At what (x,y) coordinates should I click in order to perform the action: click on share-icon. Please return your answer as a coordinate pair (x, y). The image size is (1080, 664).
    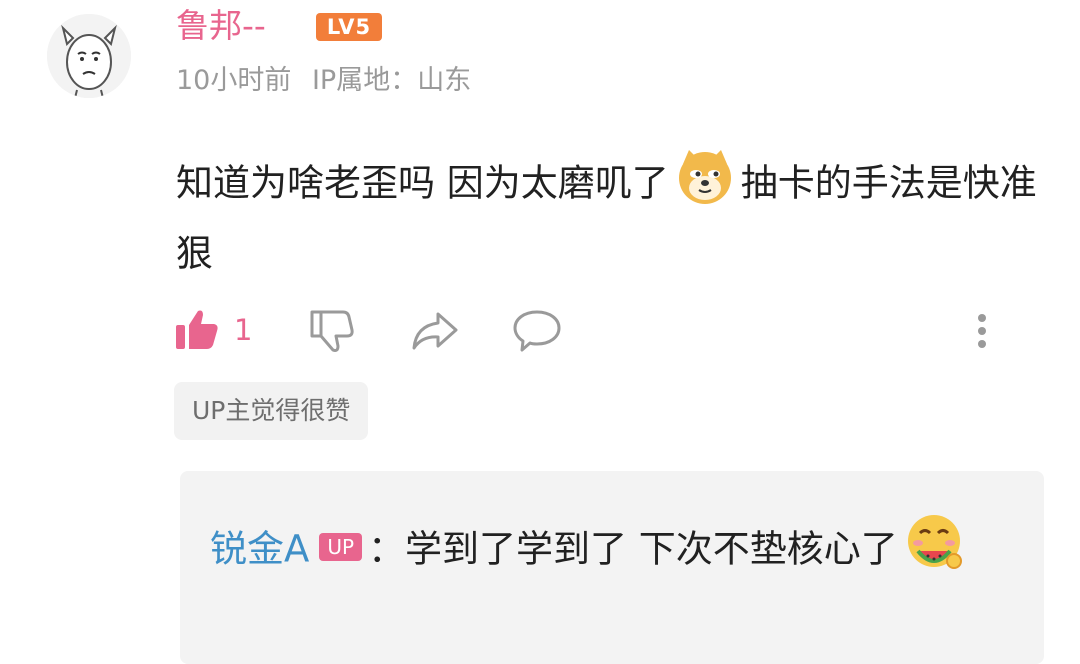
    Looking at the image, I should click on (435, 331).